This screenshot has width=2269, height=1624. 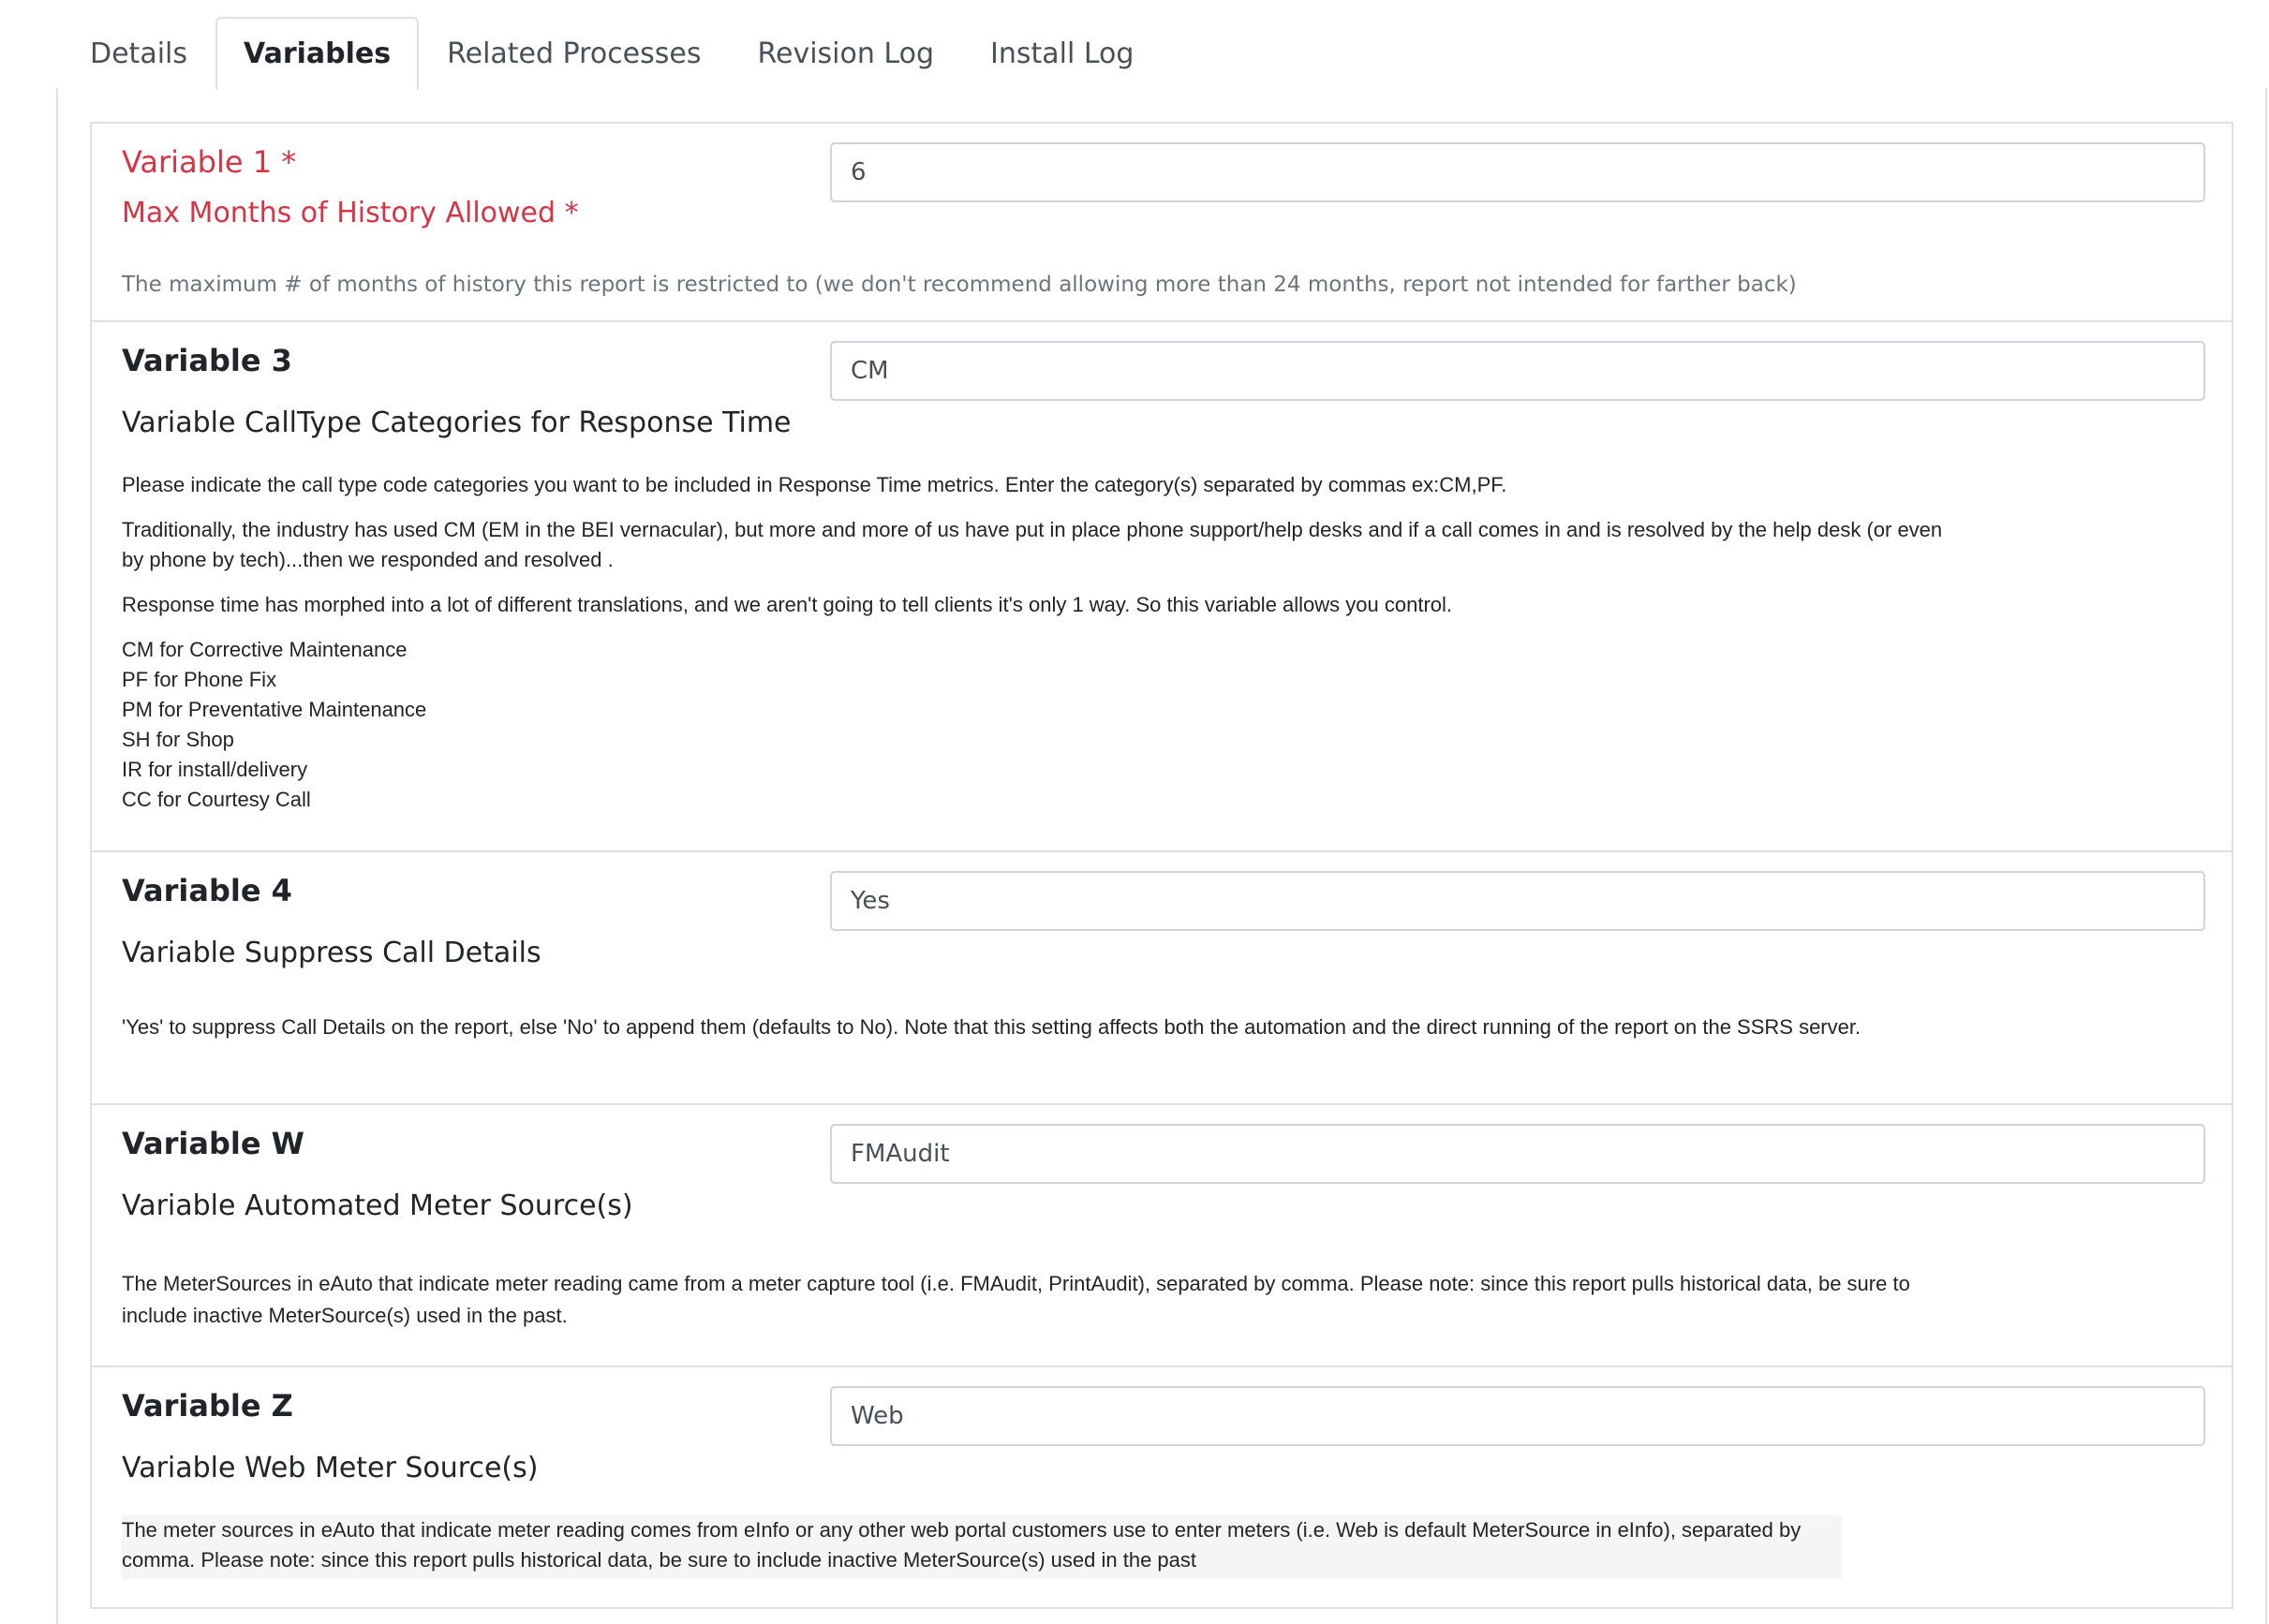 What do you see at coordinates (215, 769) in the screenshot?
I see `list-item: IR for install/delivery` at bounding box center [215, 769].